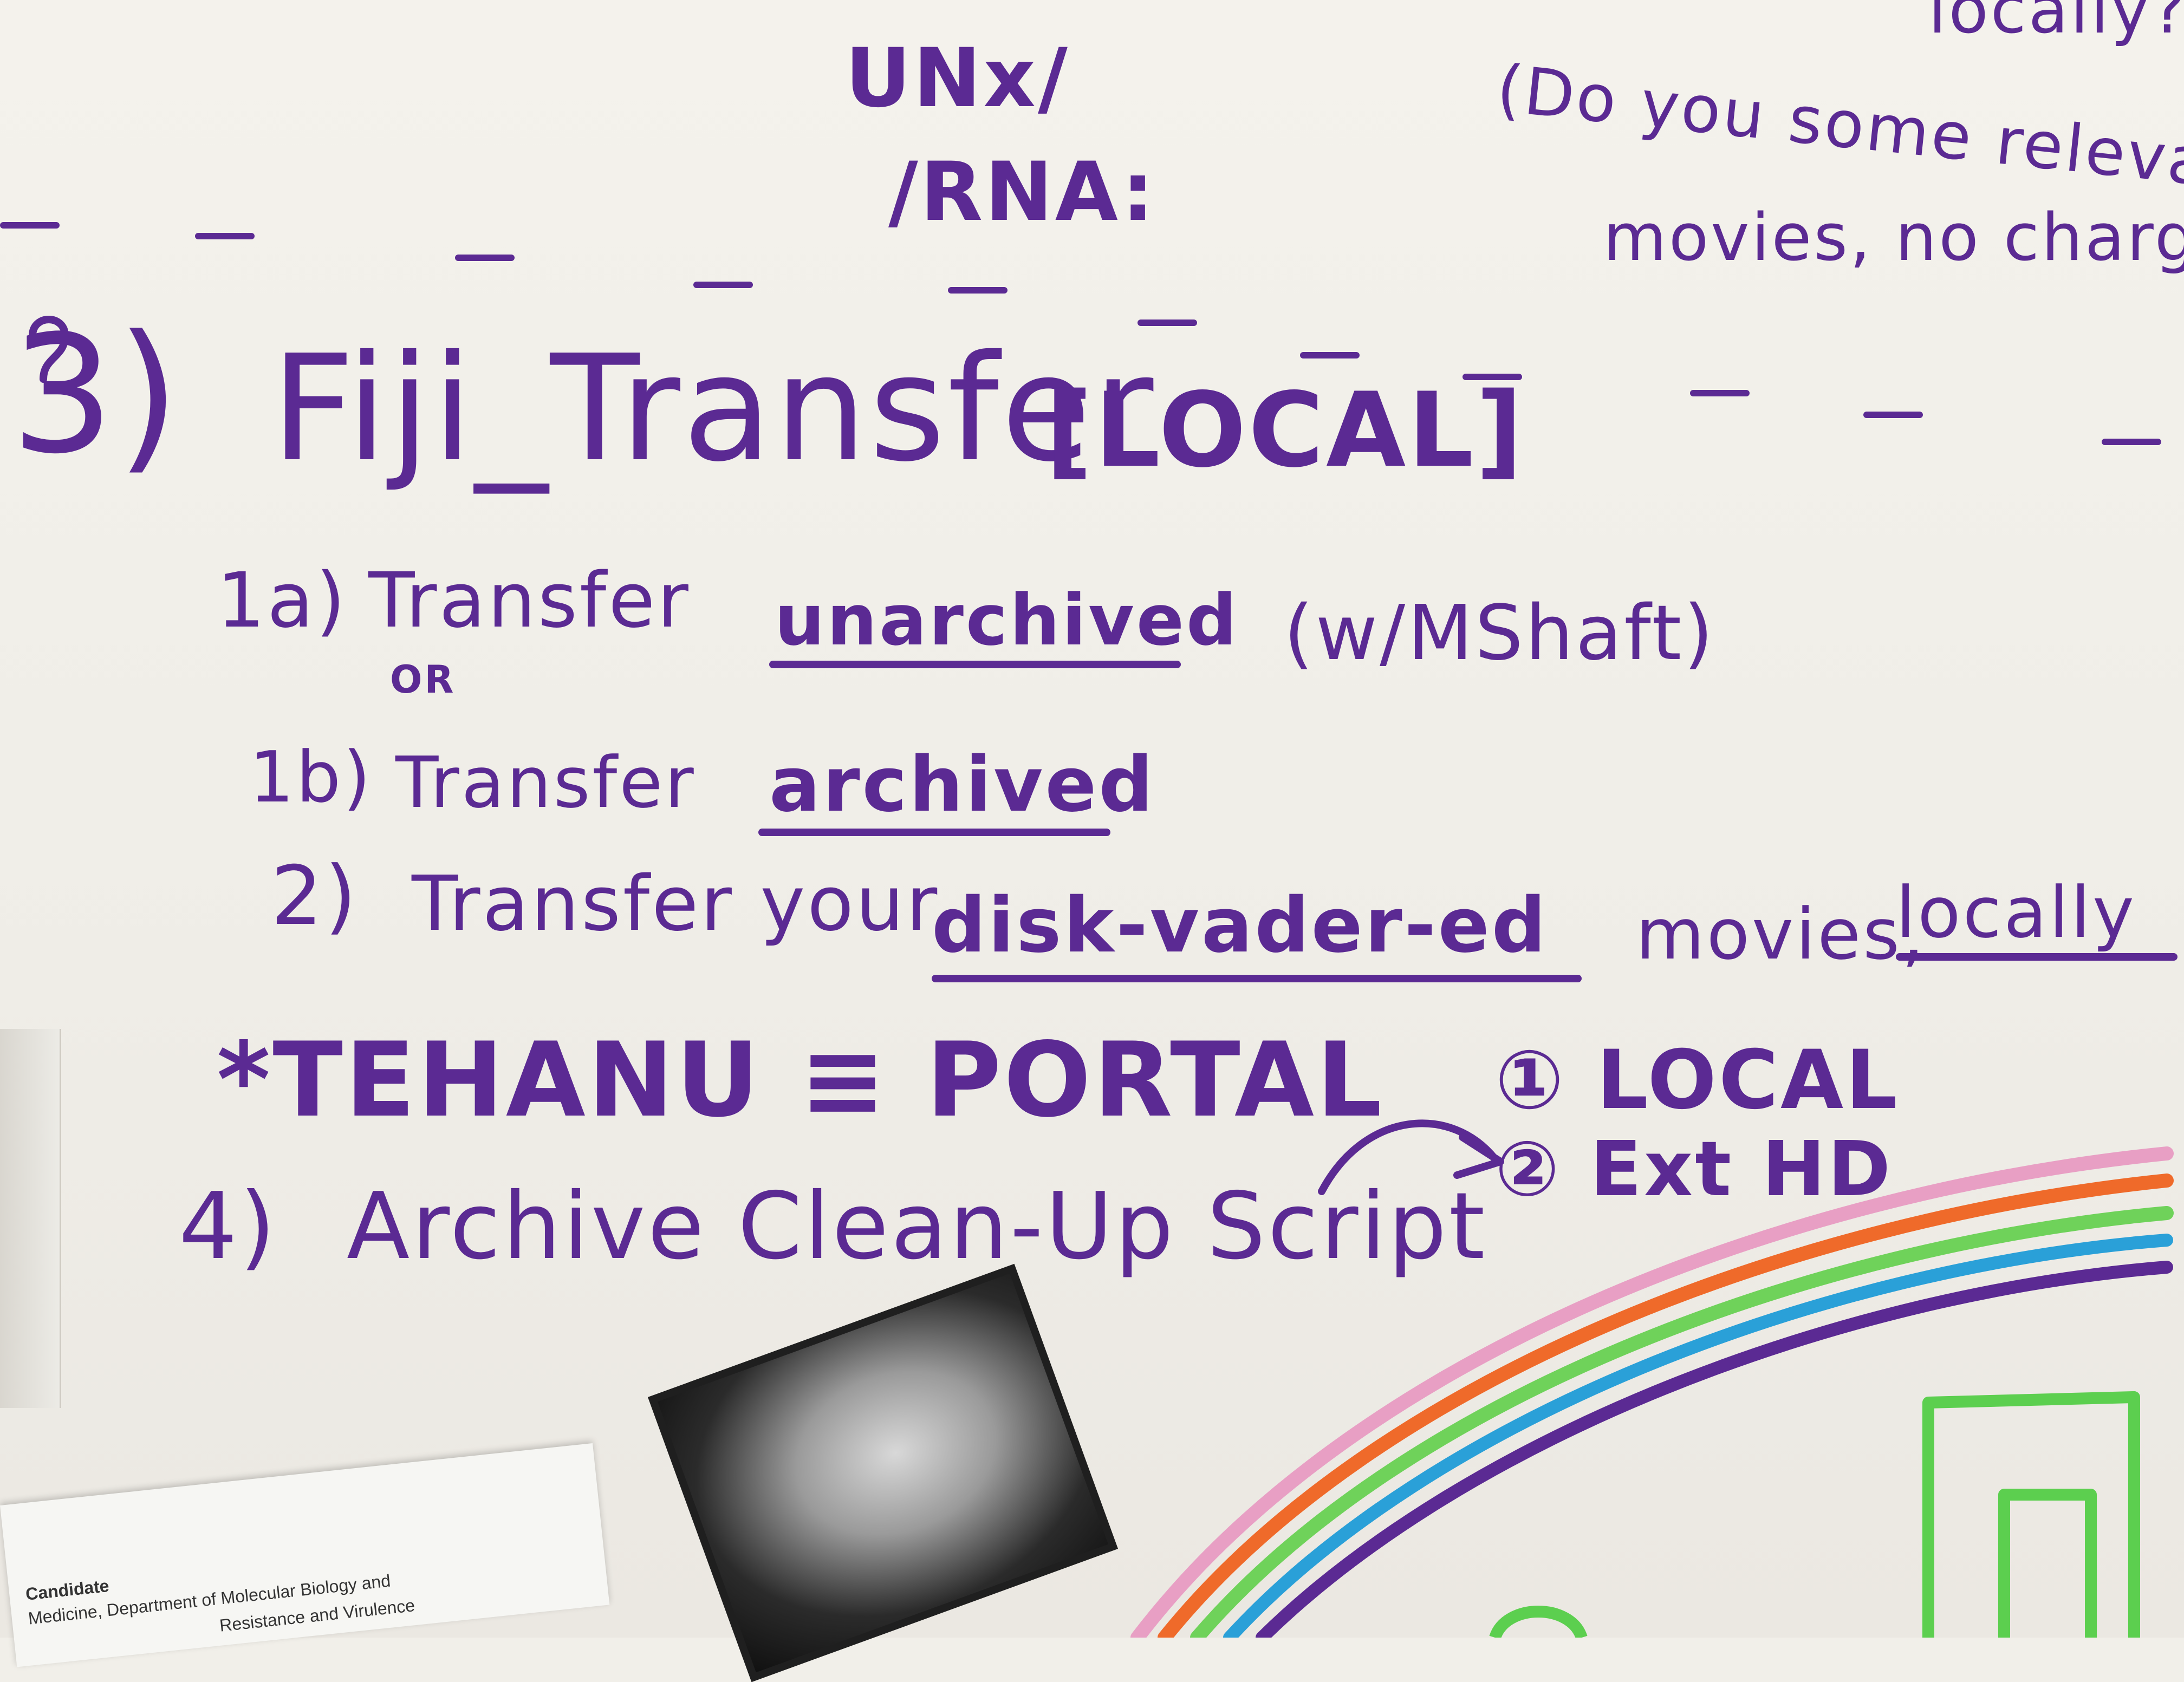  Describe the element at coordinates (1814, 1514) in the screenshot. I see `green-drawing` at that location.